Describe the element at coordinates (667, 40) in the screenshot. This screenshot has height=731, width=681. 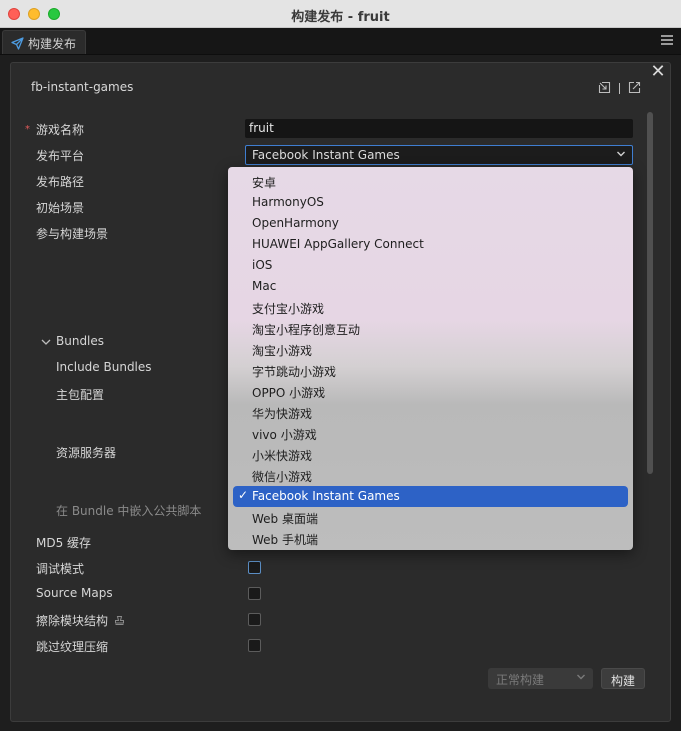
I see `hamburger-menu-icon` at that location.